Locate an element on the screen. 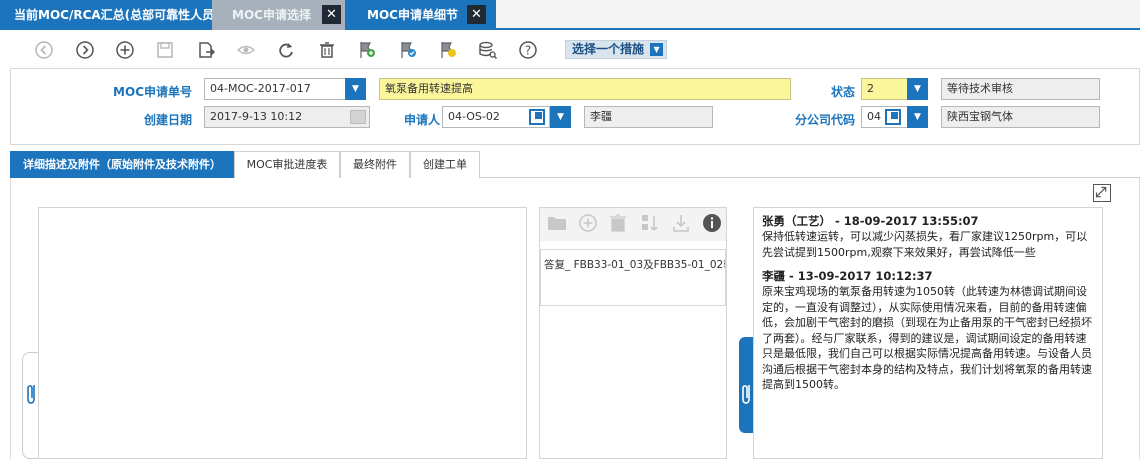  status-field: 2 is located at coordinates (884, 89).